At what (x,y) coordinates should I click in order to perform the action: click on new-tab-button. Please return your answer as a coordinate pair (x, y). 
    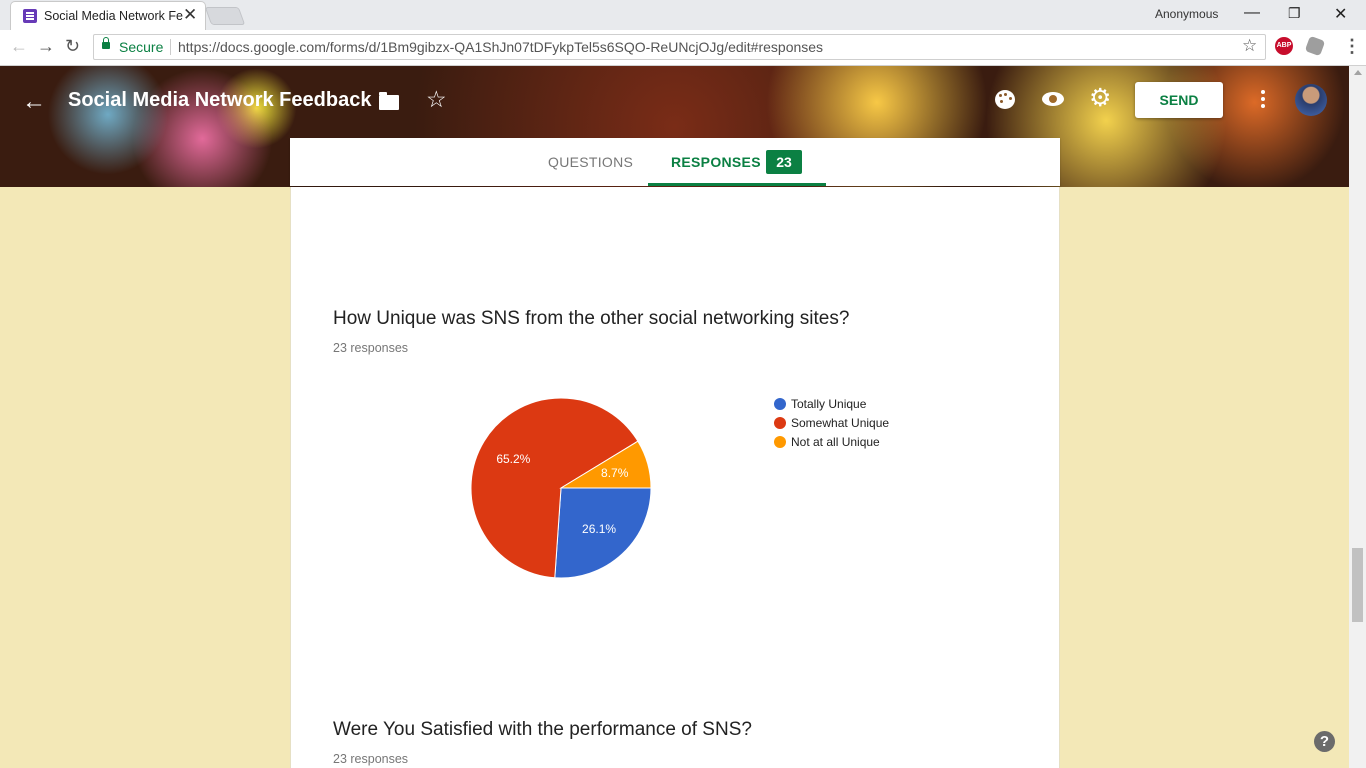
    Looking at the image, I should click on (225, 16).